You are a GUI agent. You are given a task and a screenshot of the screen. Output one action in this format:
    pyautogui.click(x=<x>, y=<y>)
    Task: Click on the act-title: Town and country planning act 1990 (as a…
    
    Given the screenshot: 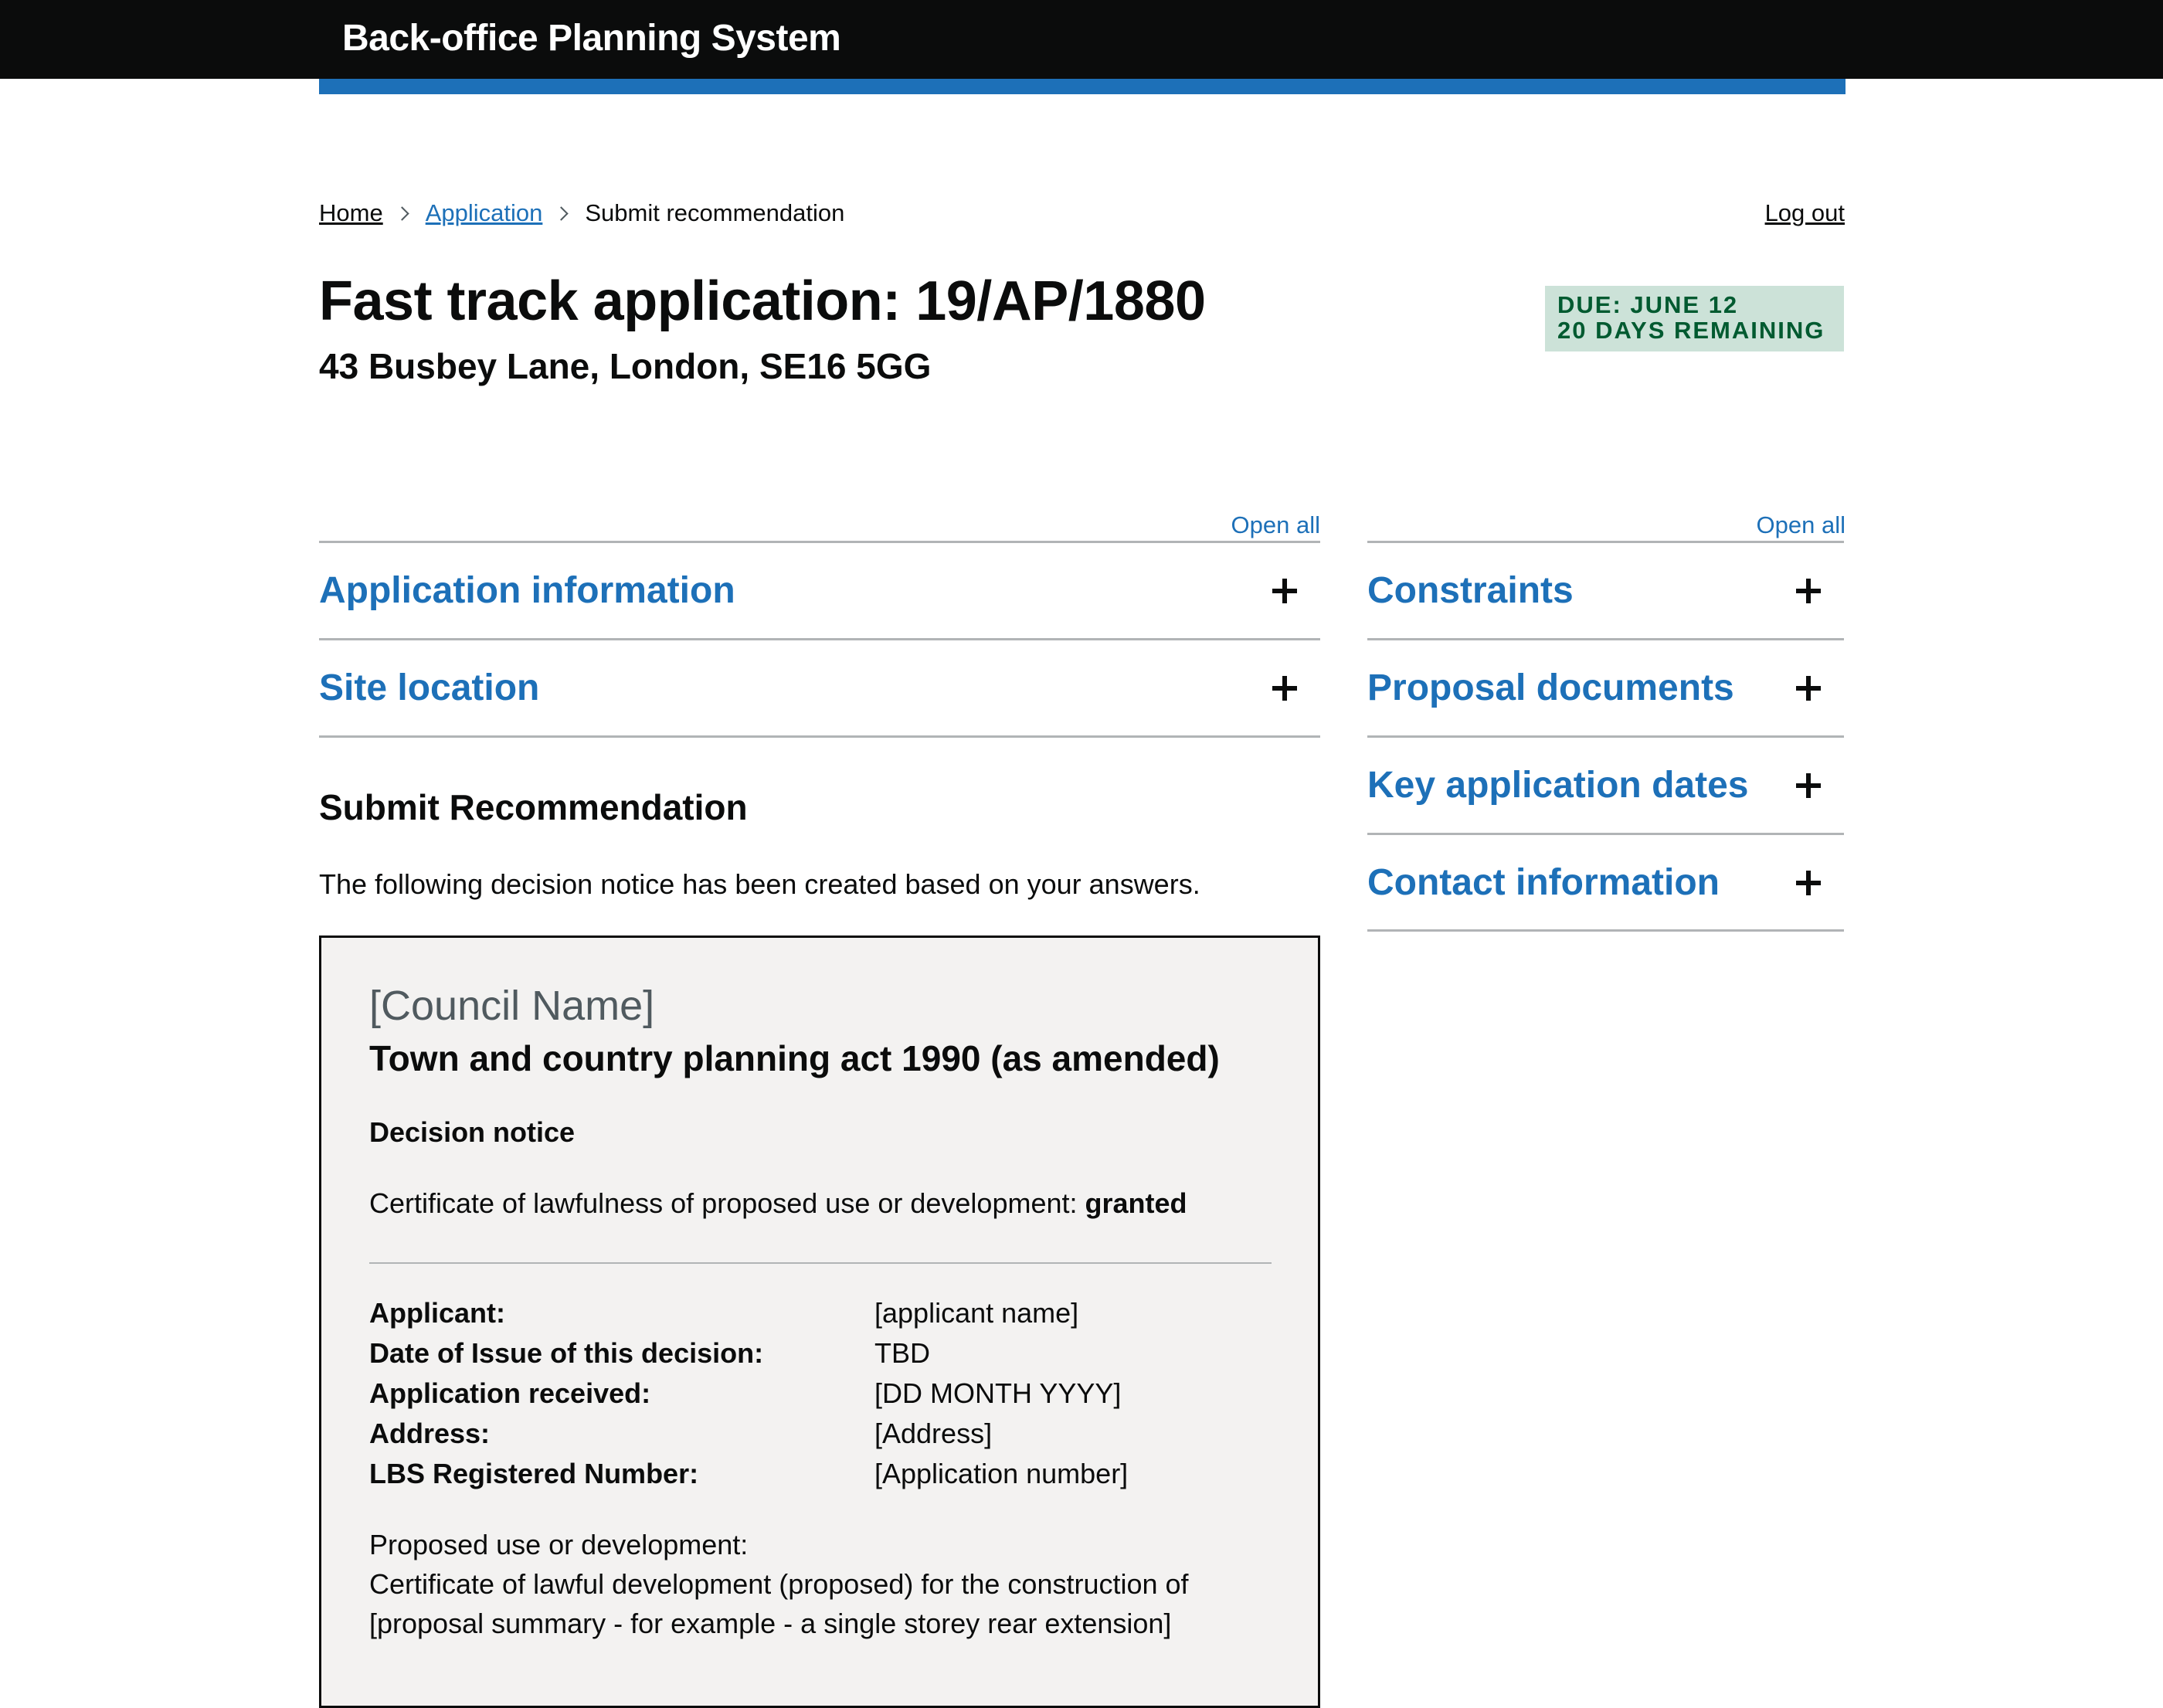 What is the action you would take?
    pyautogui.click(x=794, y=1058)
    